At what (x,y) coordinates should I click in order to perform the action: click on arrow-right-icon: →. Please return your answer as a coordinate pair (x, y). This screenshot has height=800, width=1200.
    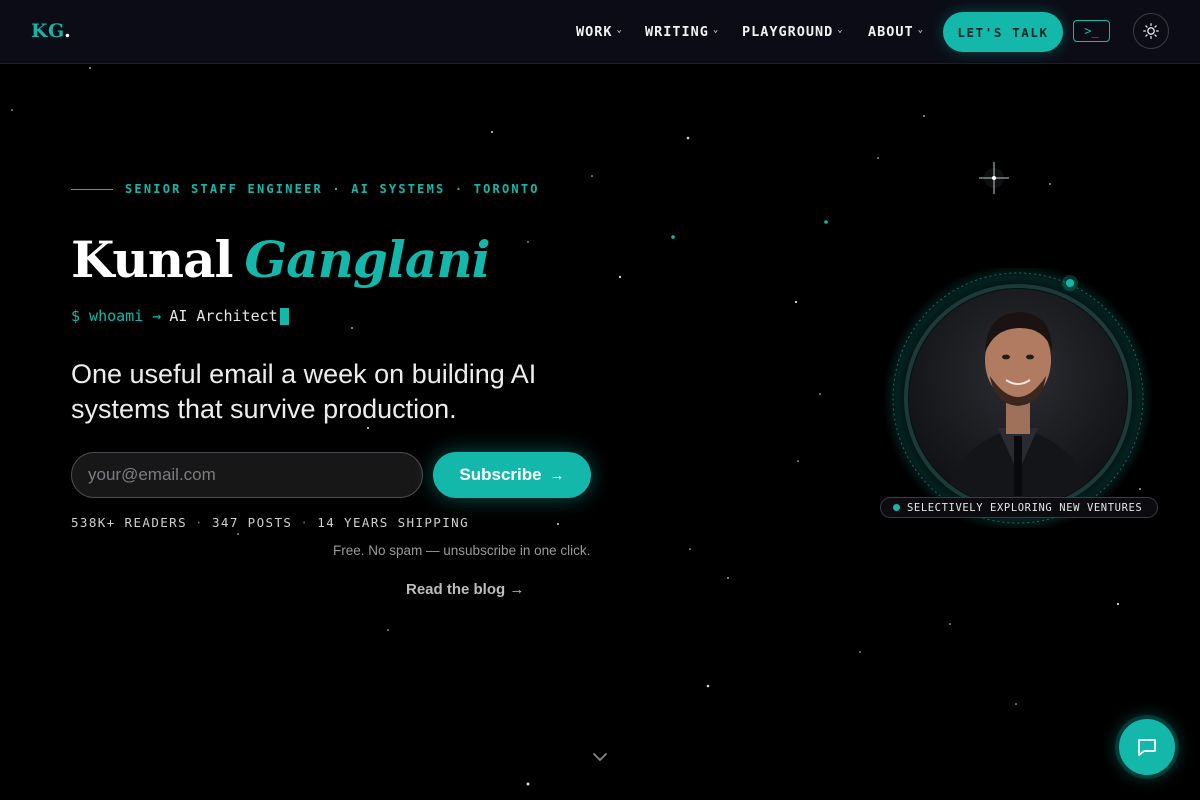
    Looking at the image, I should click on (557, 475).